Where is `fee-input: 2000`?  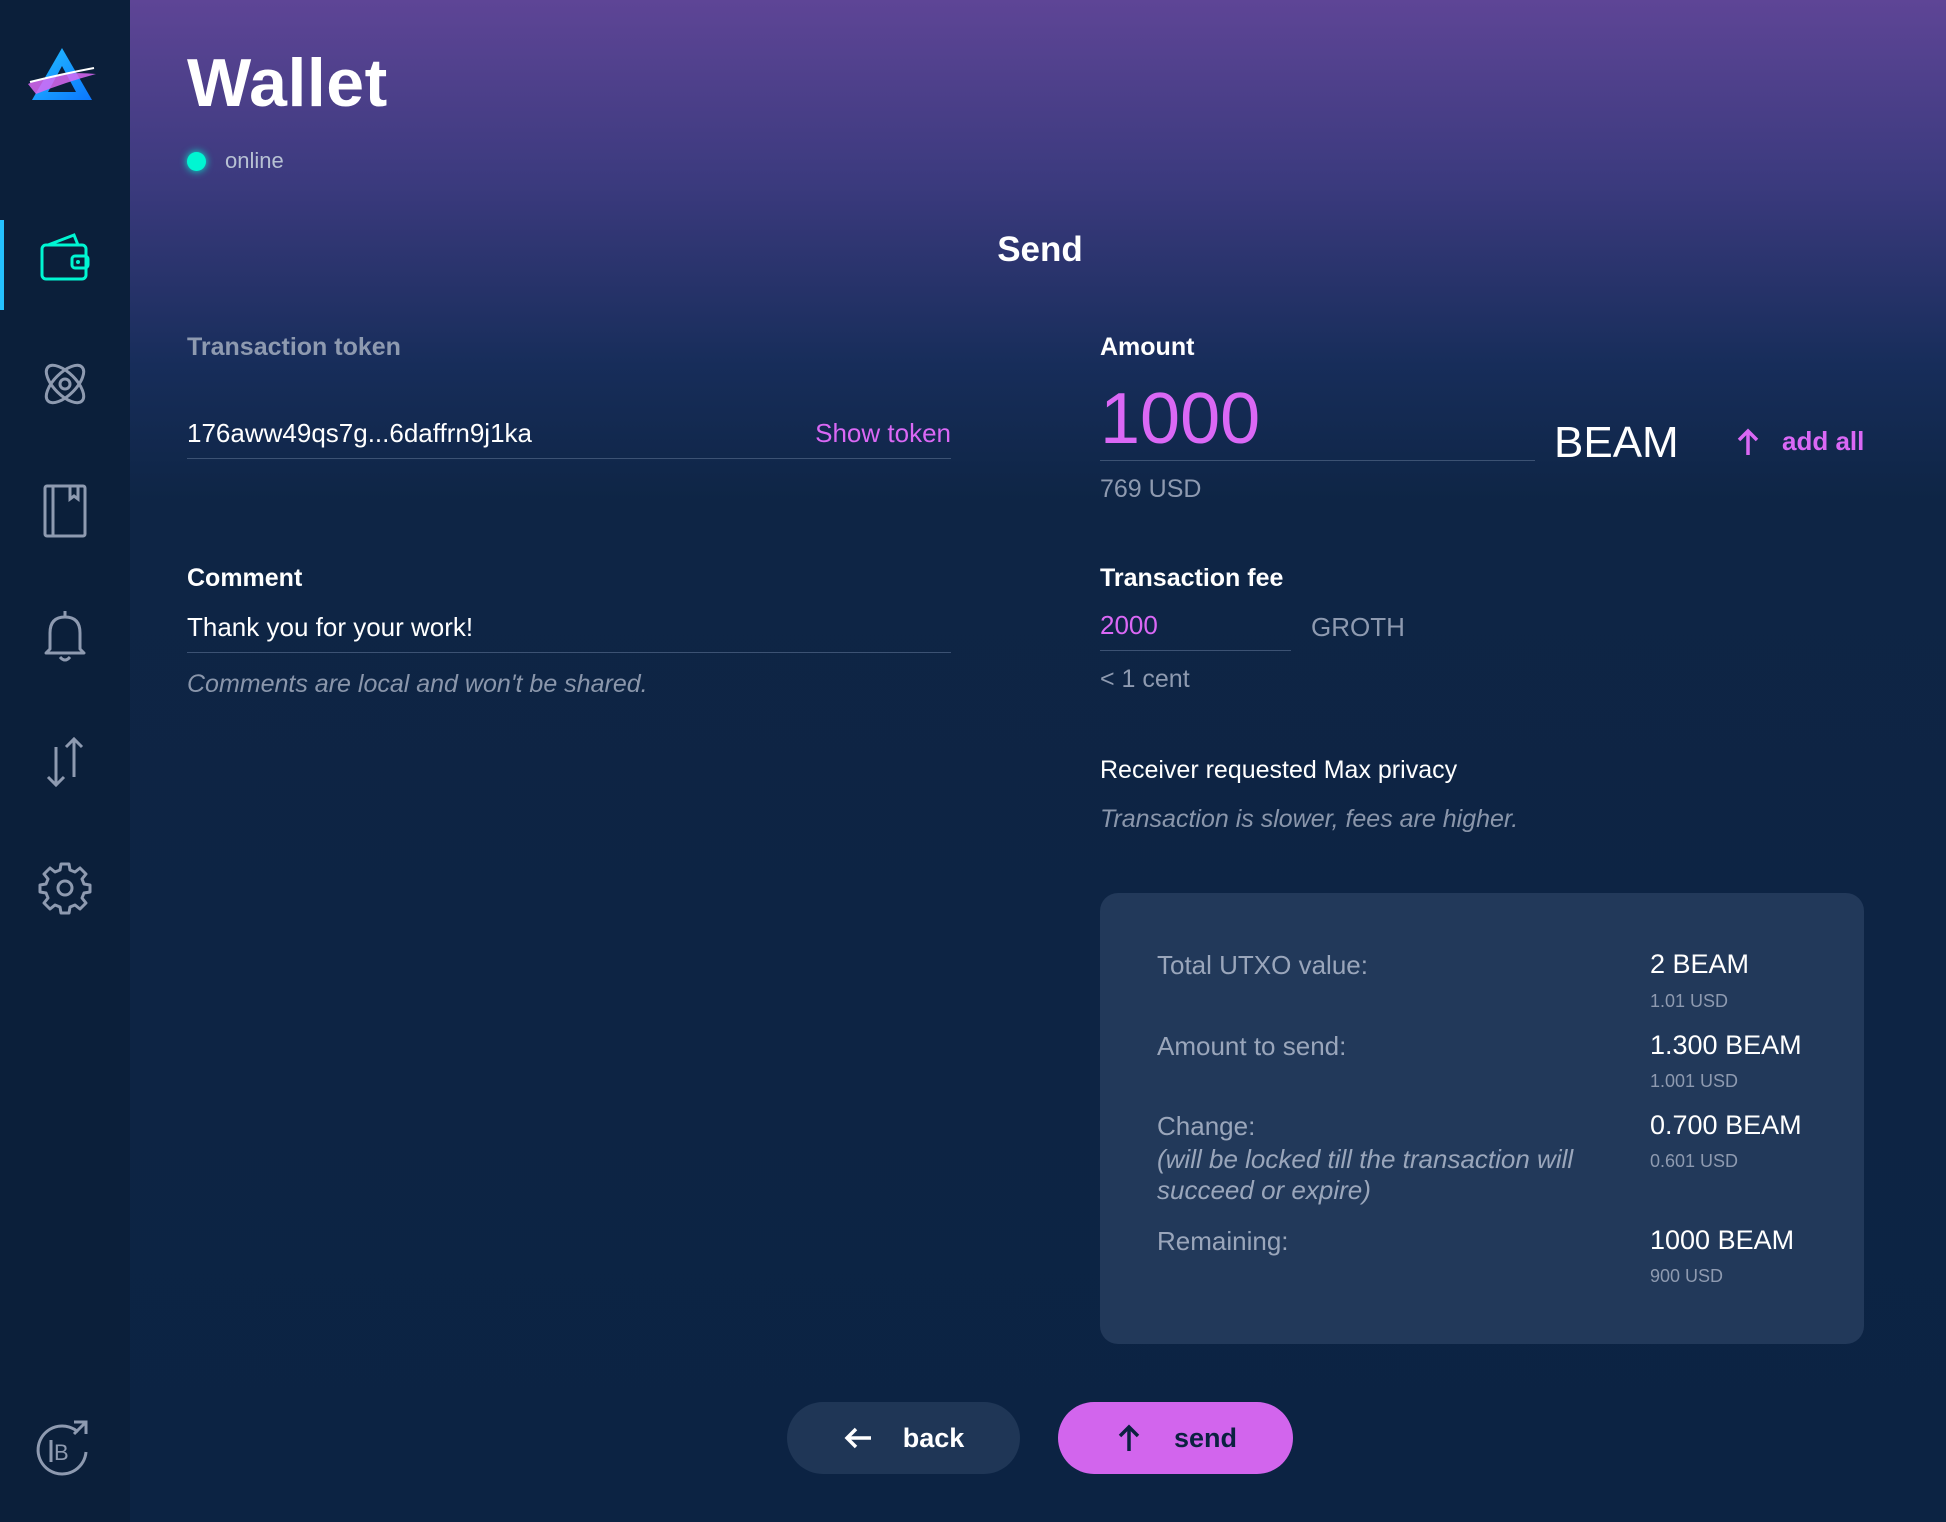
fee-input: 2000 is located at coordinates (1195, 630).